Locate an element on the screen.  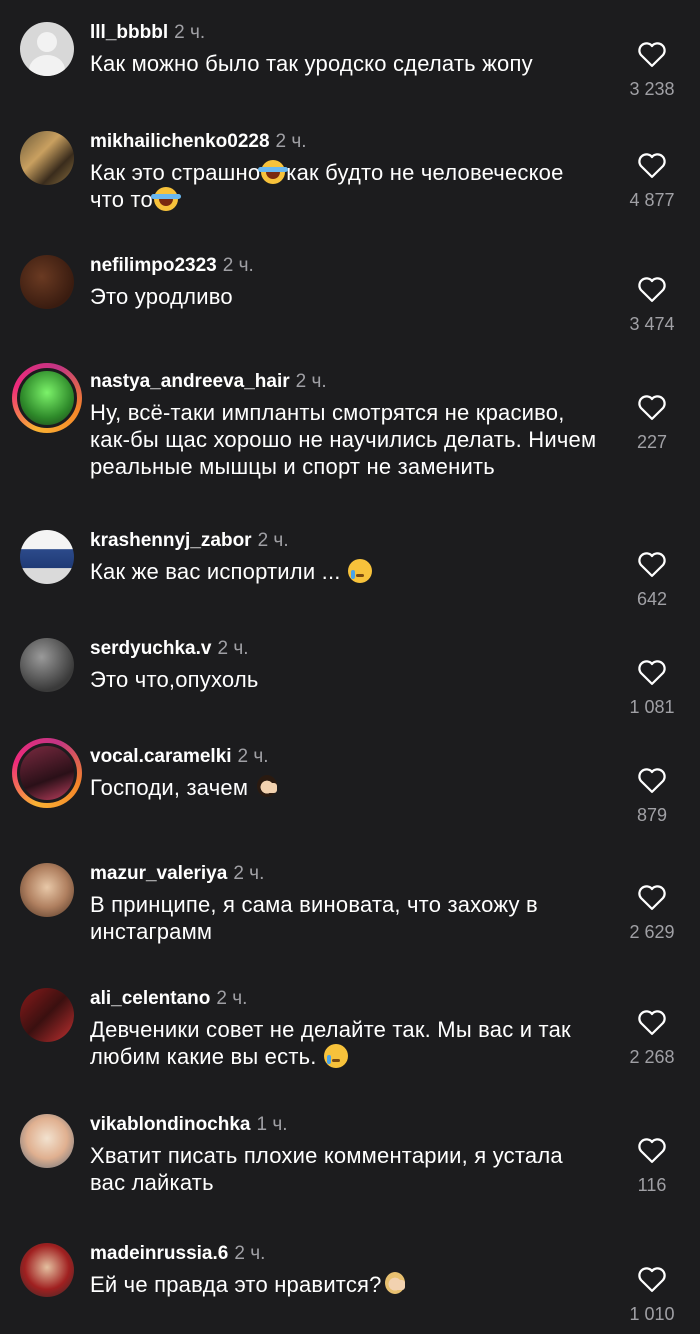
comment-text: Это что,опухоль is located at coordinates (174, 679).